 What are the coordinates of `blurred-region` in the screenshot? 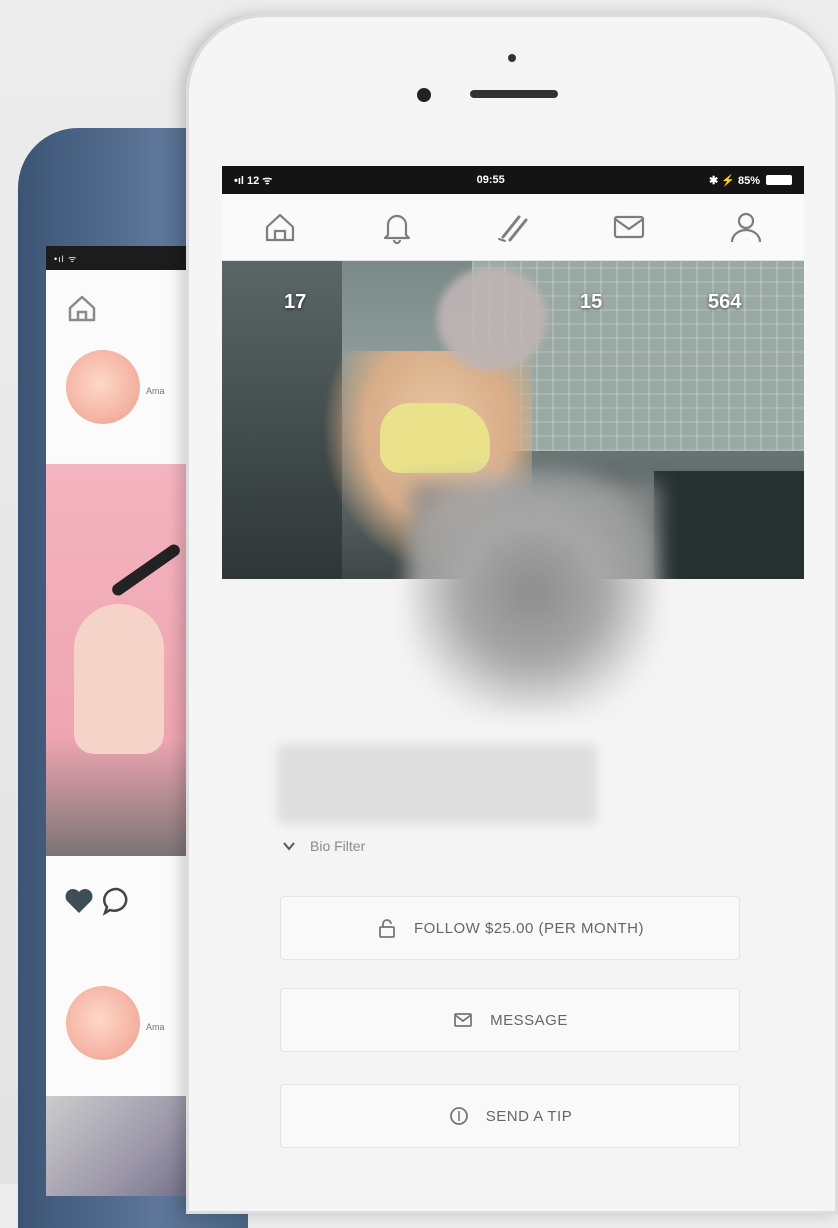 It's located at (492, 319).